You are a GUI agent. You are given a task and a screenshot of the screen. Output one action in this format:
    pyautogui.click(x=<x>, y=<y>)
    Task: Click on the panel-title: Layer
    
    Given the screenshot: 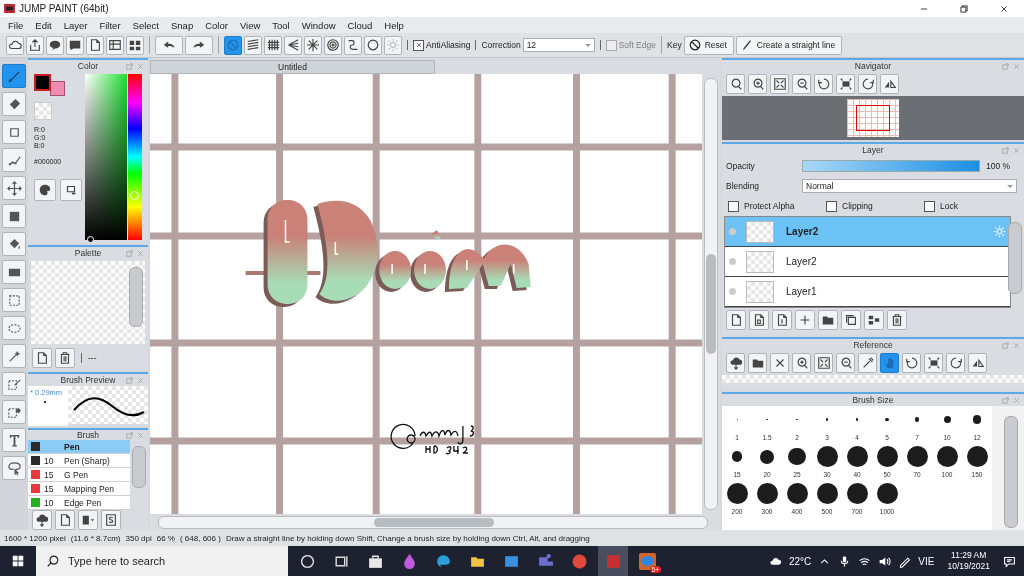 What is the action you would take?
    pyautogui.click(x=873, y=150)
    